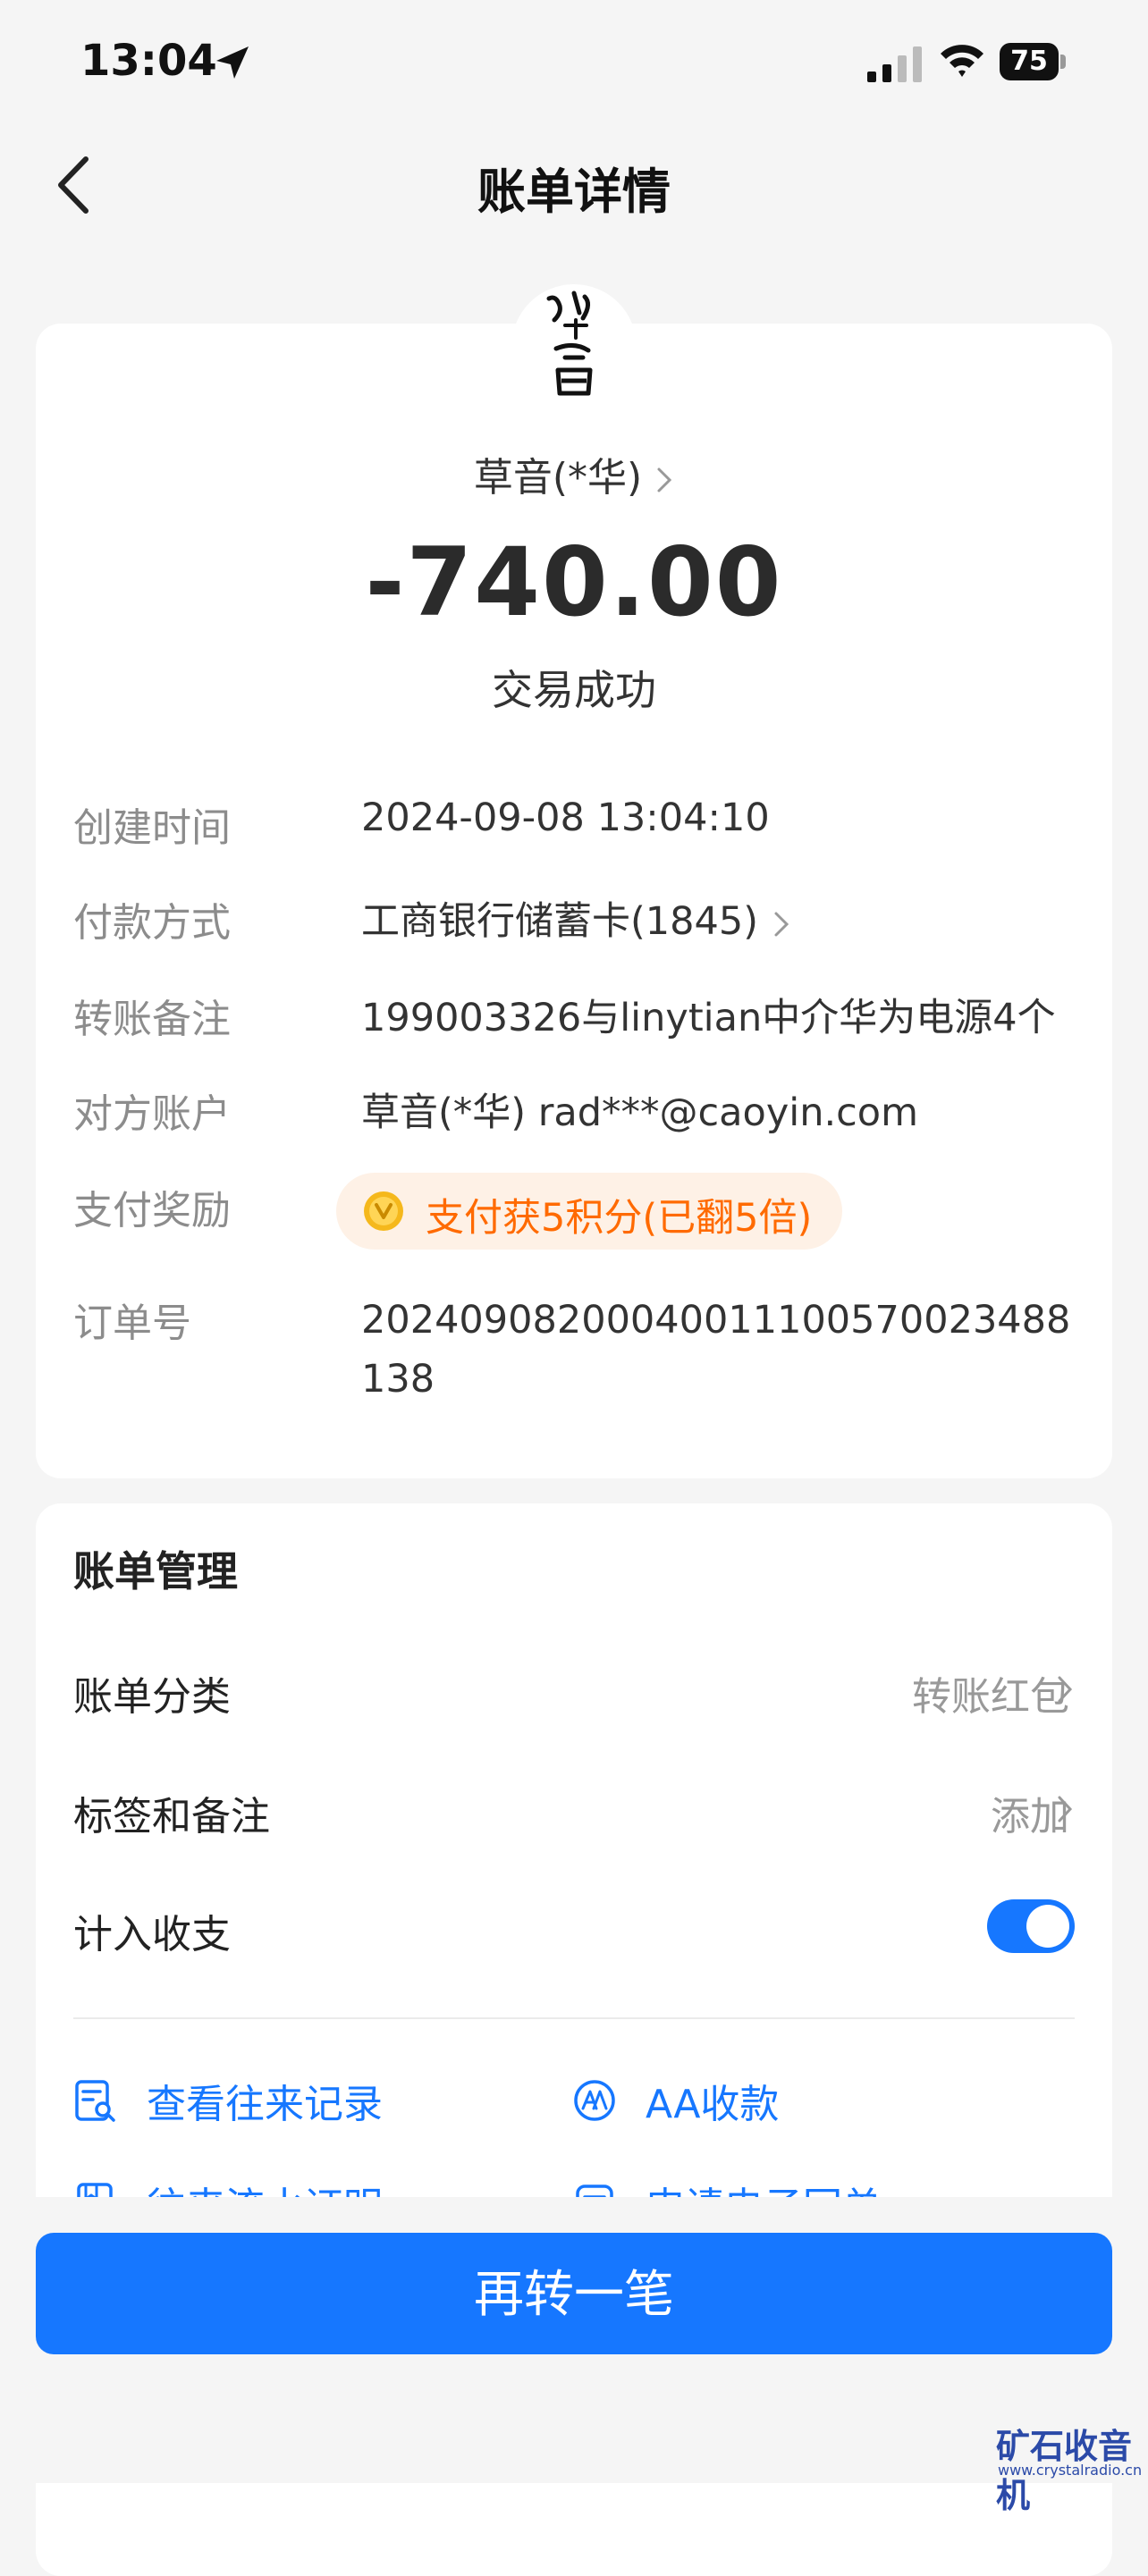 Image resolution: width=1148 pixels, height=2576 pixels. Describe the element at coordinates (713, 2105) in the screenshot. I see `action-aa-label: AA收款` at that location.